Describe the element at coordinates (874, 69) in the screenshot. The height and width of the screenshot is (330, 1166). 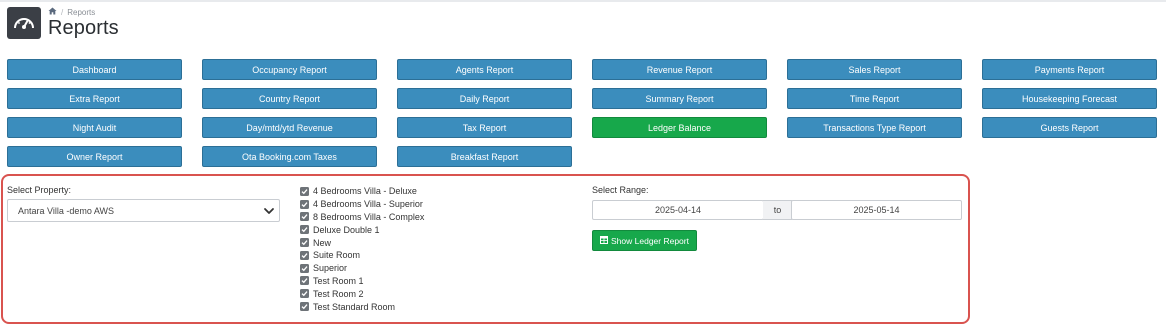
I see `sales-report-button: Sales Report` at that location.